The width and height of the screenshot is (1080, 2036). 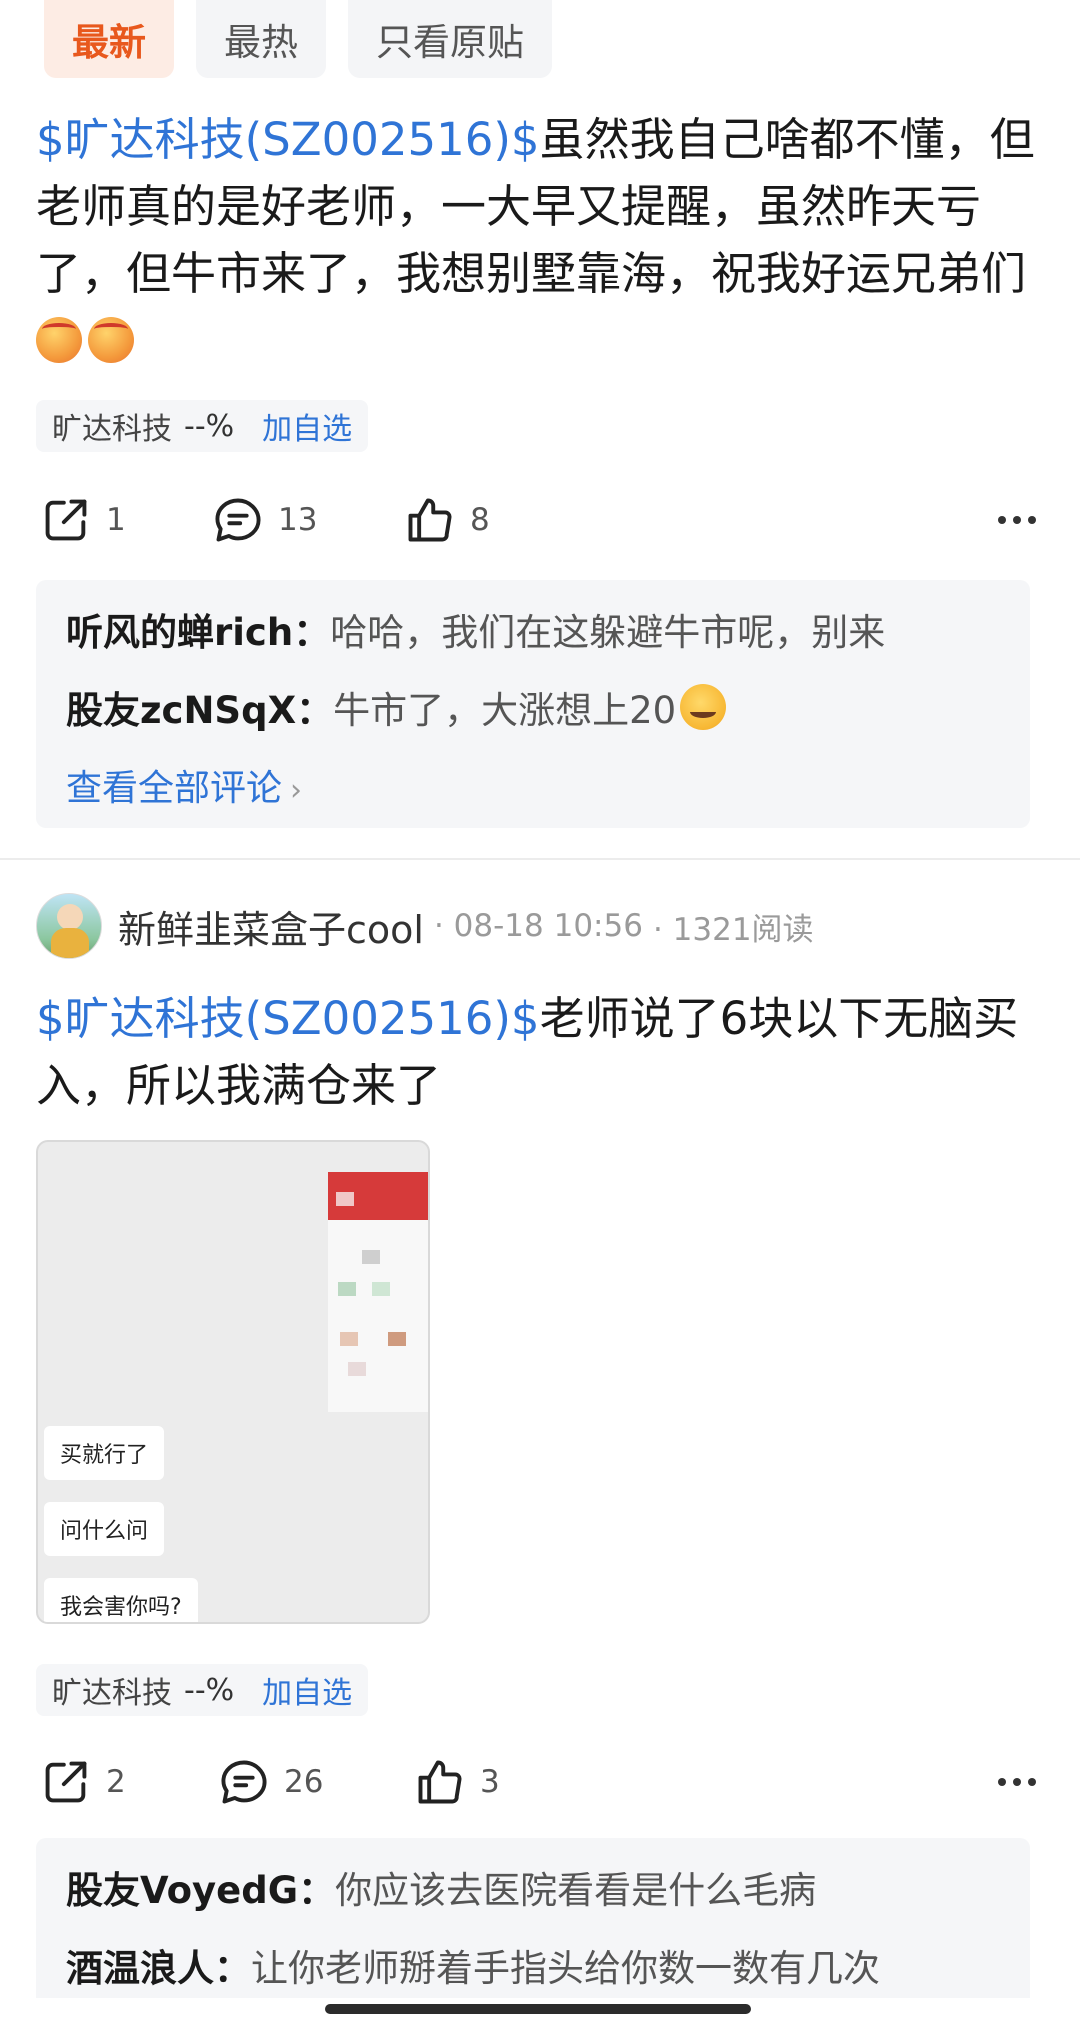 I want to click on post-image: 买就行了 问什么问 我会害你吗?, so click(x=233, y=1382).